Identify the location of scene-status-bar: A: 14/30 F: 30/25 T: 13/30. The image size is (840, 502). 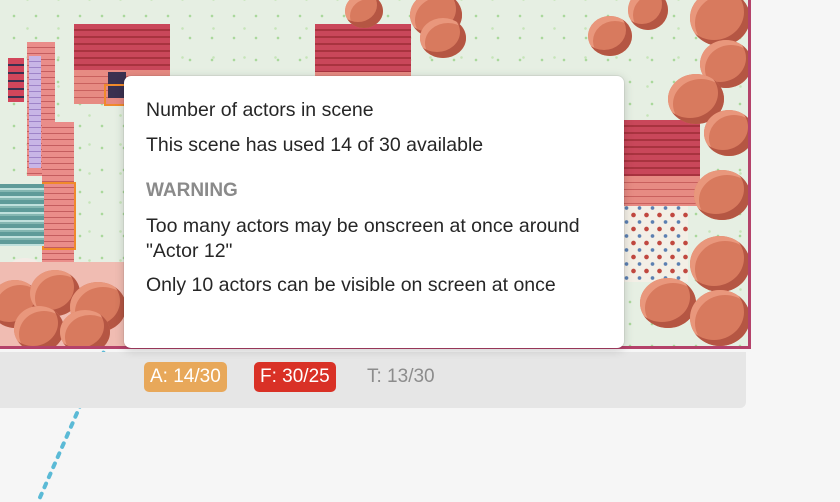
(373, 380).